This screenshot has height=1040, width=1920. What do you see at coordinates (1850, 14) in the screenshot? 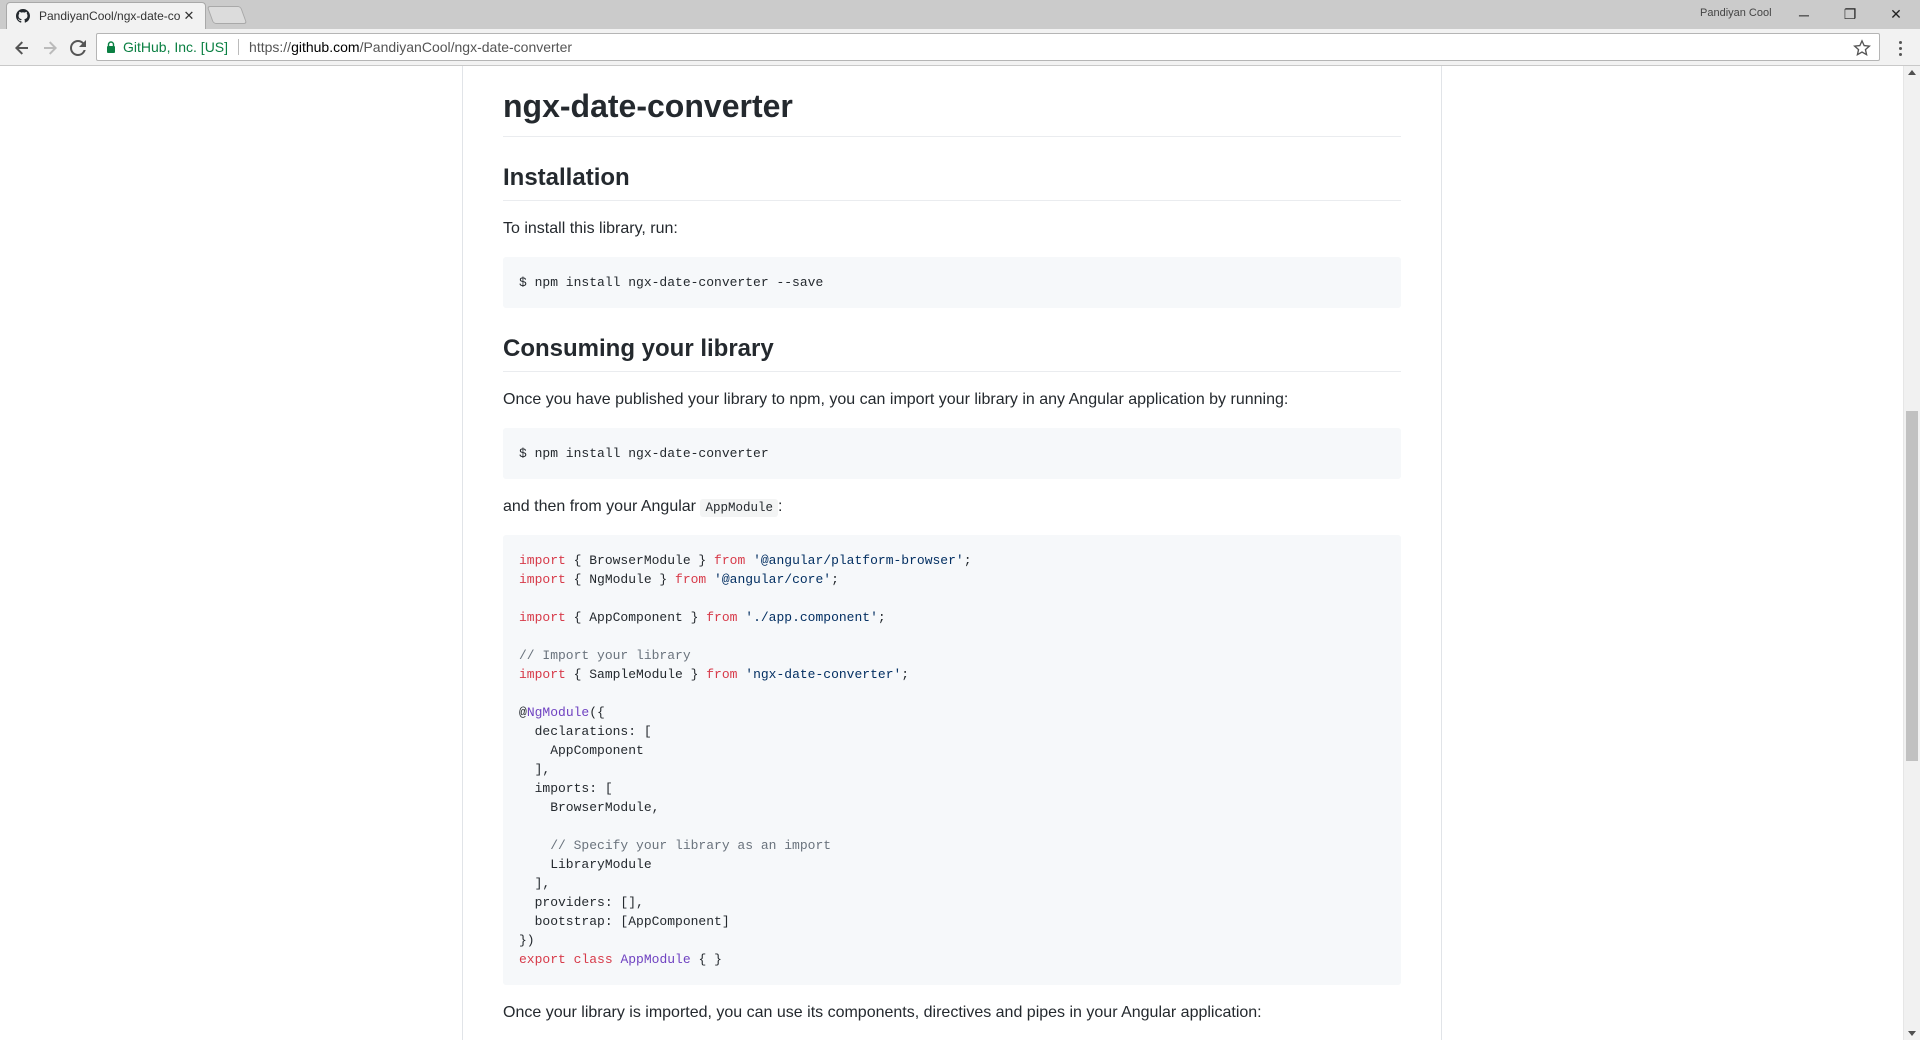
I see `restore-button: ❐` at bounding box center [1850, 14].